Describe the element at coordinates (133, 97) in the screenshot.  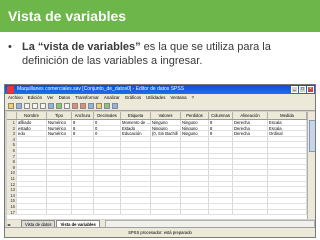
I see `menu-graficos: Gráficos` at that location.